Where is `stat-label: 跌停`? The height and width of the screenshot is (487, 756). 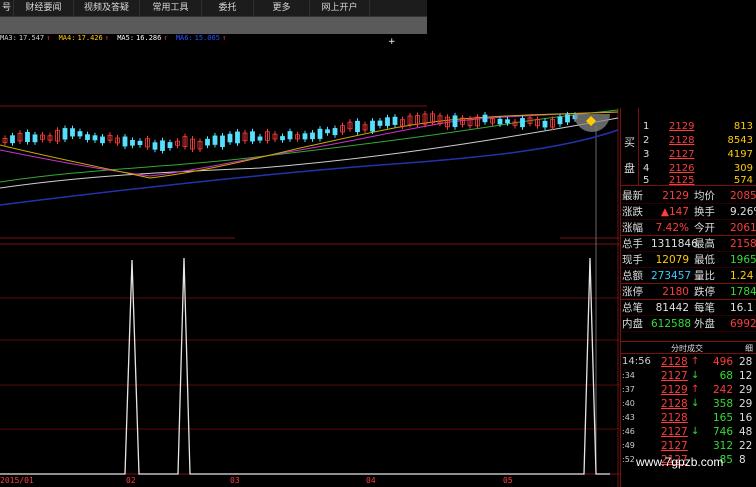 stat-label: 跌停 is located at coordinates (704, 292).